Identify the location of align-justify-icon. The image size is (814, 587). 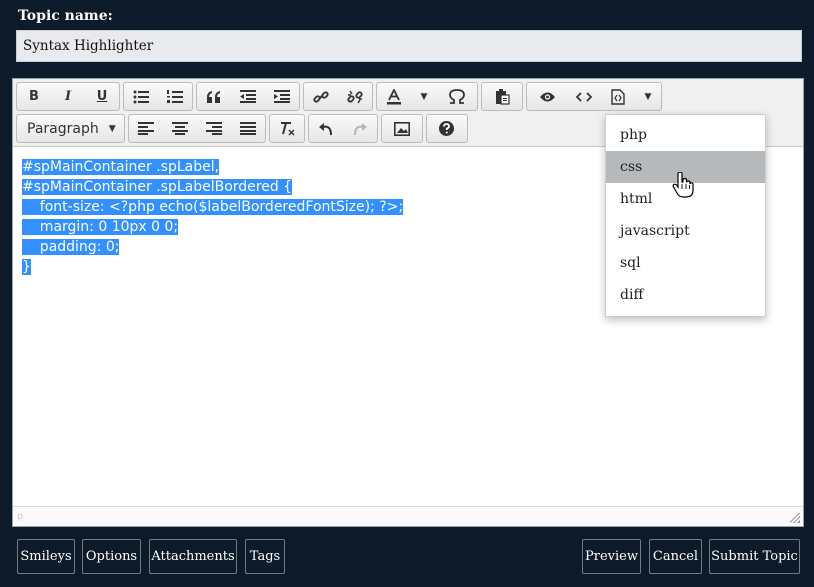
(247, 128).